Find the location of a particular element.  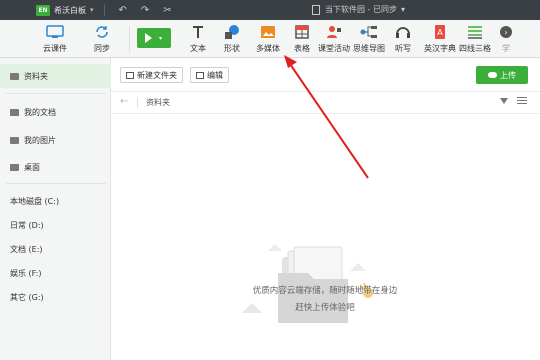

sidebar-item-my-pictures: 我的图片 is located at coordinates (55, 140).